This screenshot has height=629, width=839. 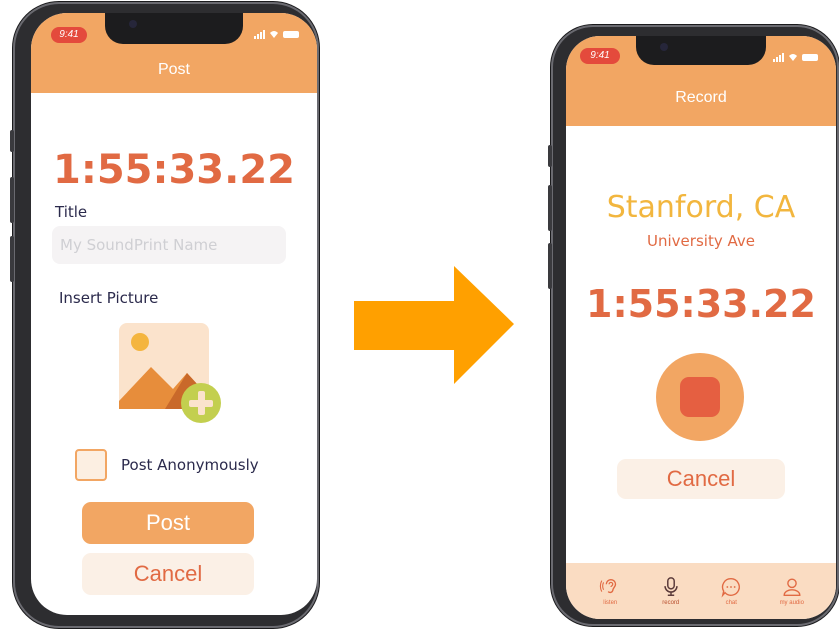 I want to click on tab-chat: chat, so click(x=731, y=591).